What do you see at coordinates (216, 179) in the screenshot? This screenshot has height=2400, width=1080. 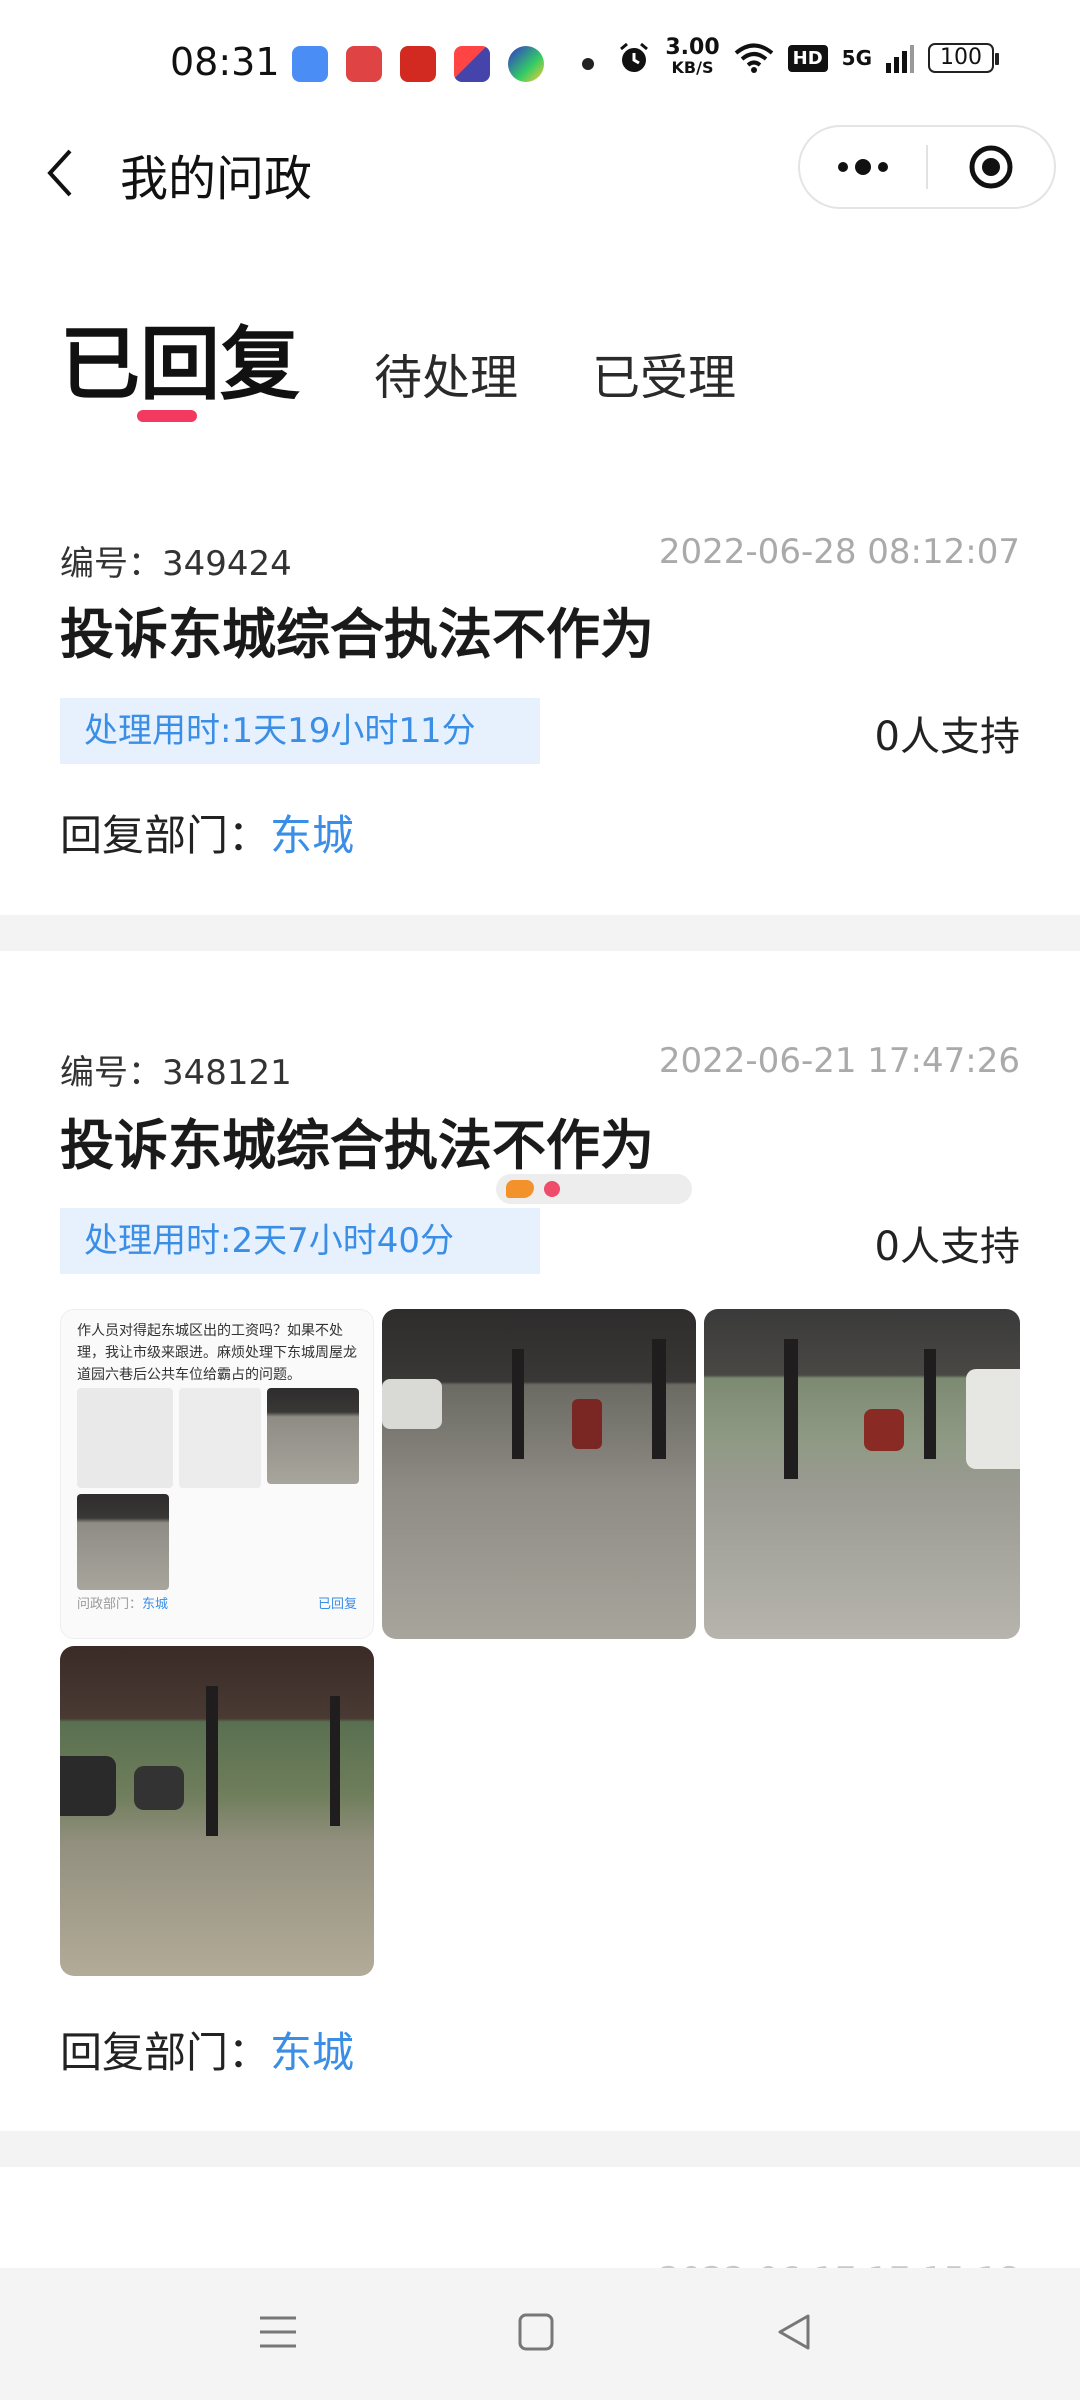 I see `page-title: 我的问政` at bounding box center [216, 179].